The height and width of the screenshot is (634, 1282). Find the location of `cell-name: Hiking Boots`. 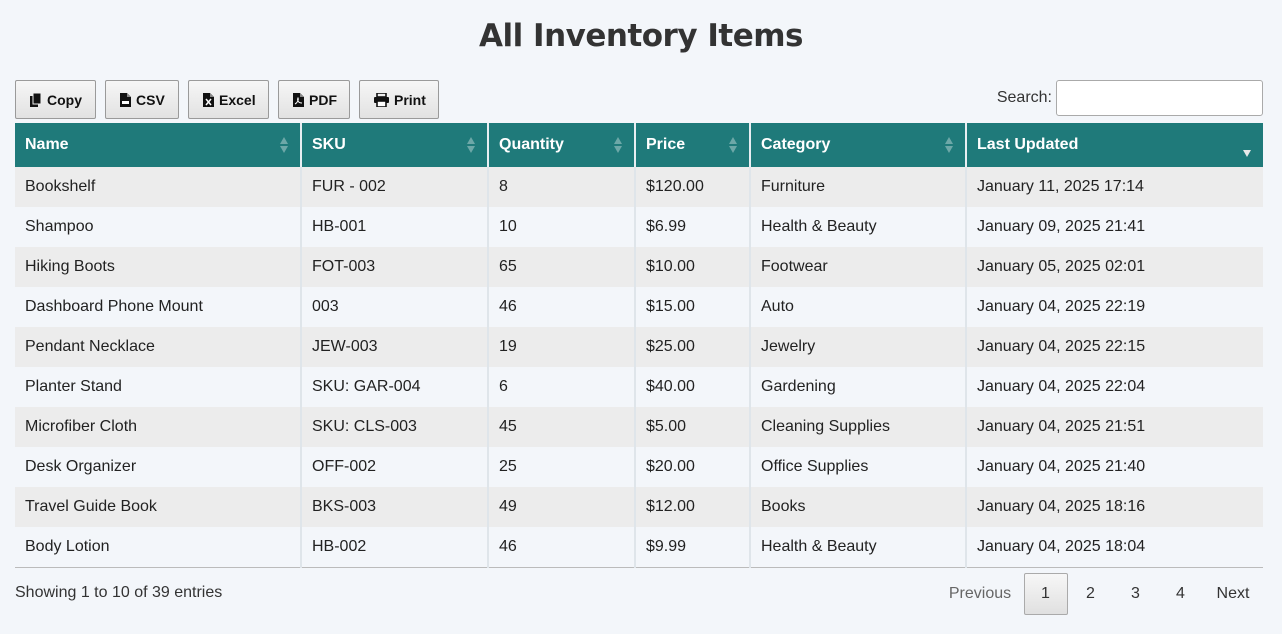

cell-name: Hiking Boots is located at coordinates (158, 267).